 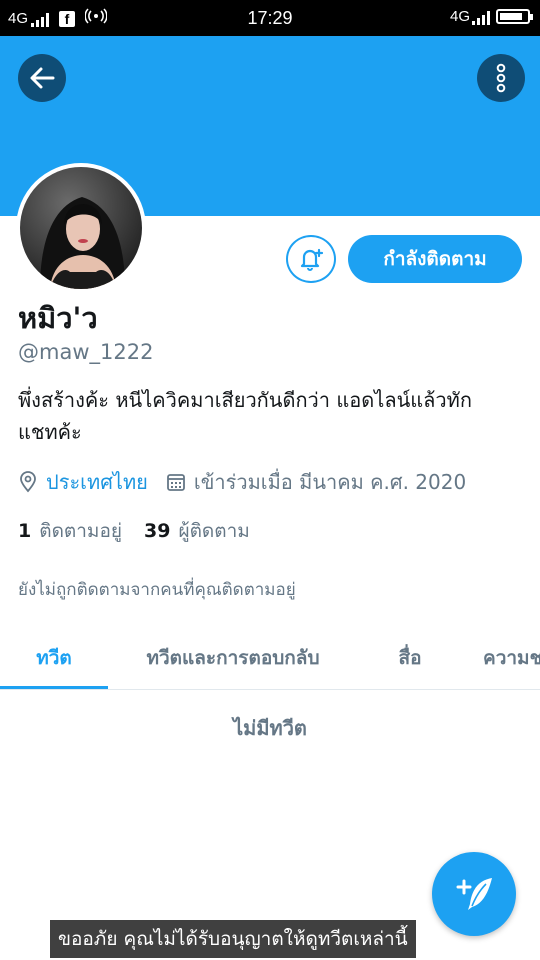 I want to click on battery-icon, so click(x=514, y=16).